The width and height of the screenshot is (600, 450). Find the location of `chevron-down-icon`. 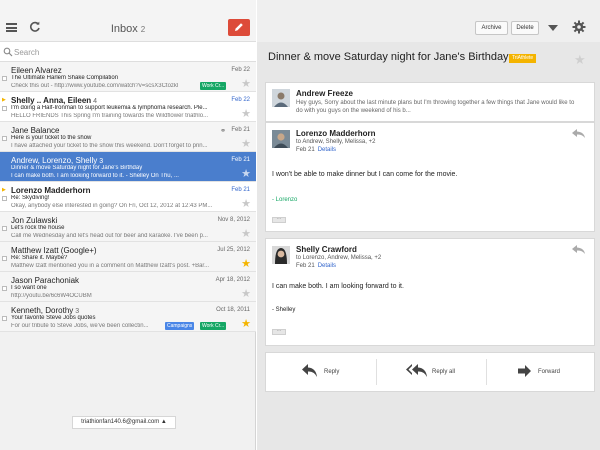

chevron-down-icon is located at coordinates (553, 28).